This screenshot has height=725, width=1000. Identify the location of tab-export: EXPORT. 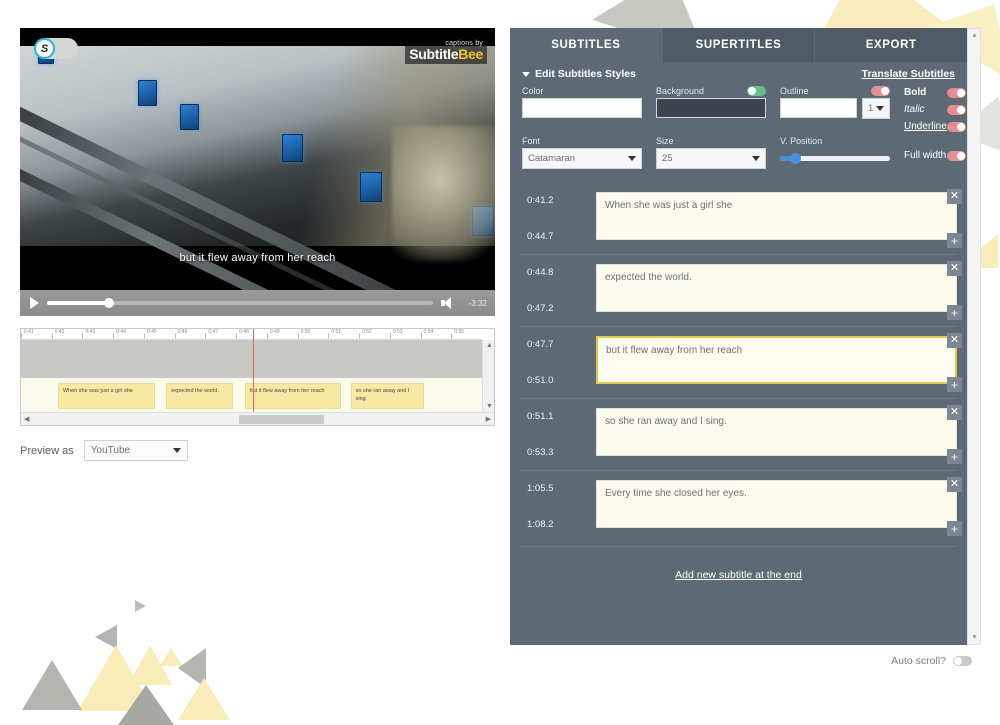
(891, 45).